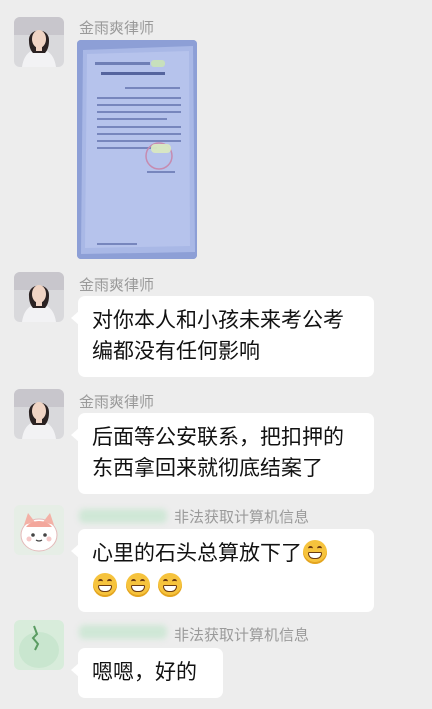 The height and width of the screenshot is (709, 432). Describe the element at coordinates (197, 553) in the screenshot. I see `message-text: 心里的石头总算放下了` at that location.